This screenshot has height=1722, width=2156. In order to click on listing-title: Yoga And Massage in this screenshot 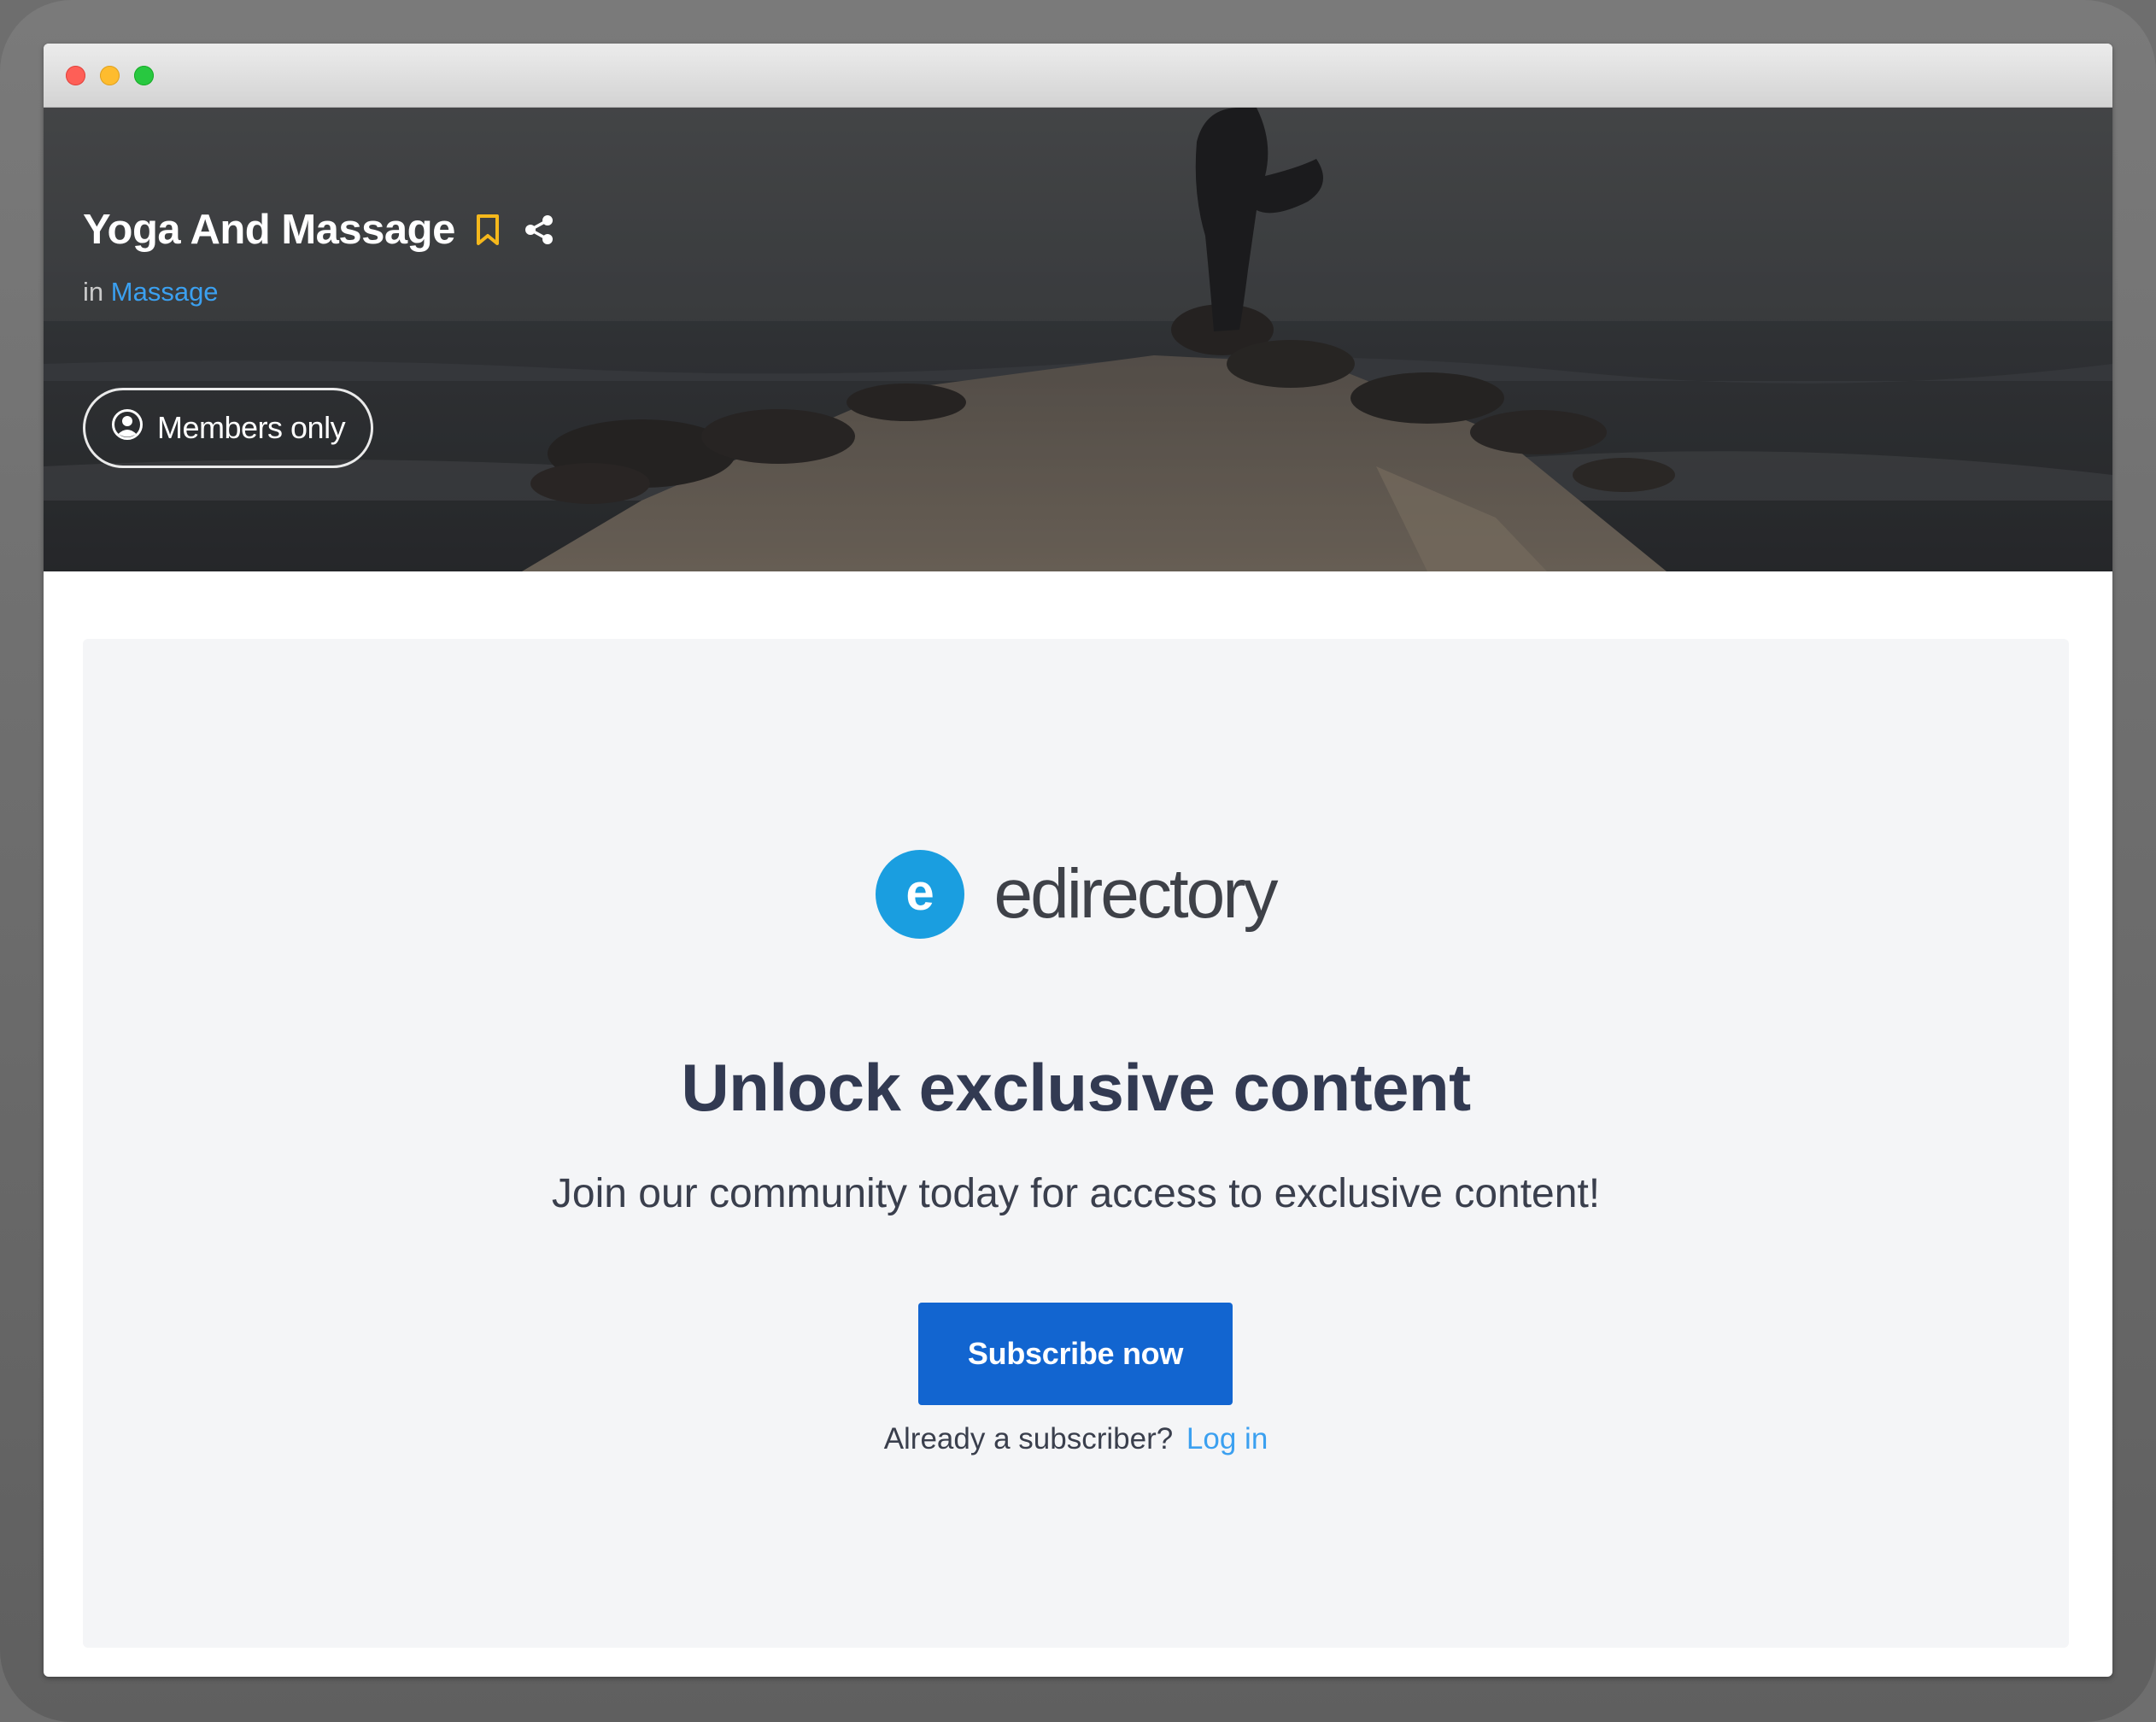, I will do `click(269, 230)`.